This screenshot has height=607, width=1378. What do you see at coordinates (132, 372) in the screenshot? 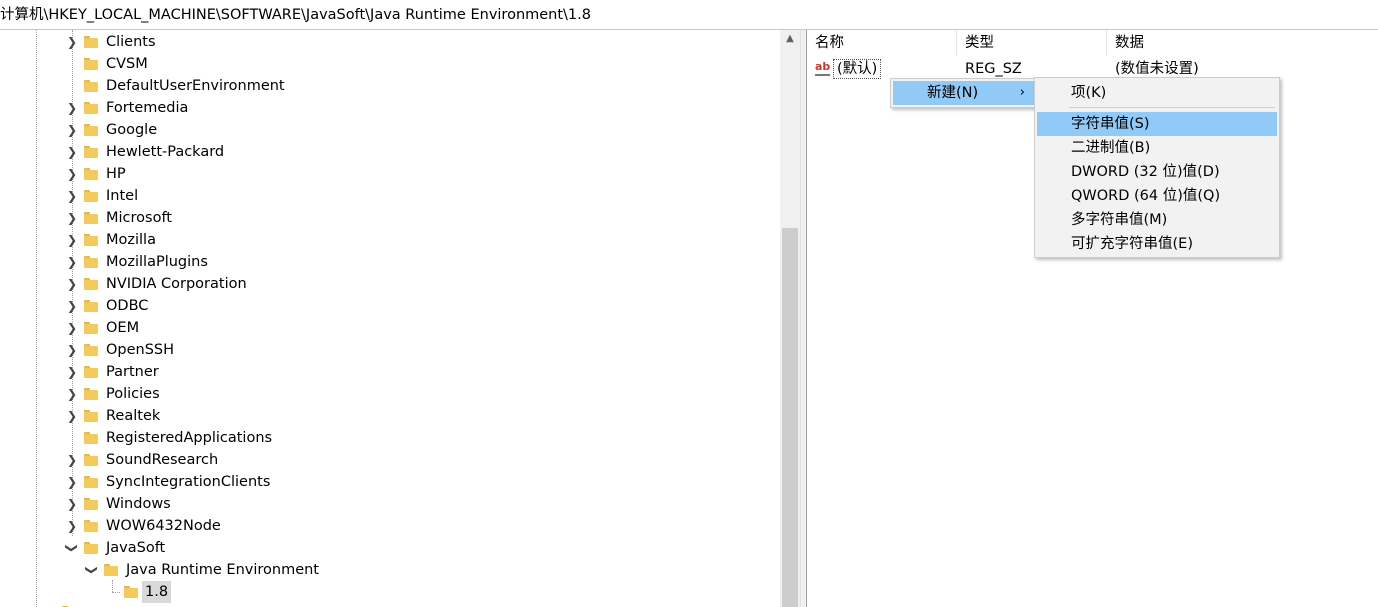
I see `tree-item-label: Partner` at bounding box center [132, 372].